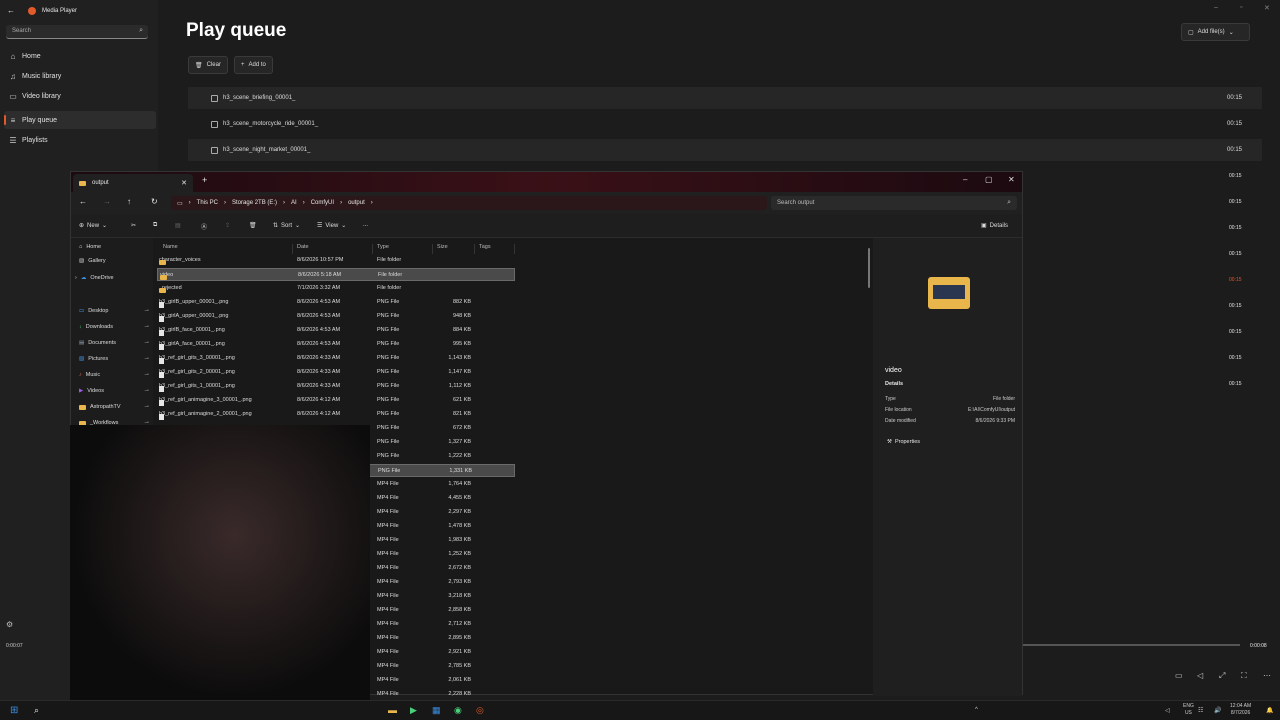  Describe the element at coordinates (458, 710) in the screenshot. I see `browser-icon: ◉` at that location.